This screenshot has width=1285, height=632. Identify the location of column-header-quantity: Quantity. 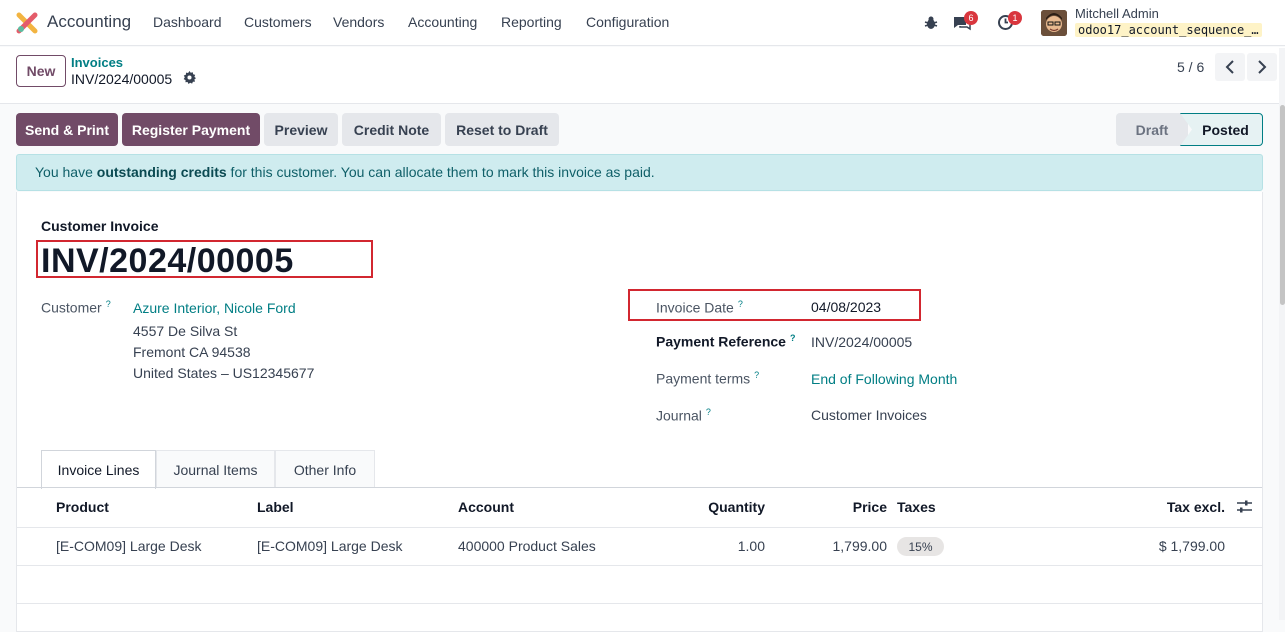
(736, 507).